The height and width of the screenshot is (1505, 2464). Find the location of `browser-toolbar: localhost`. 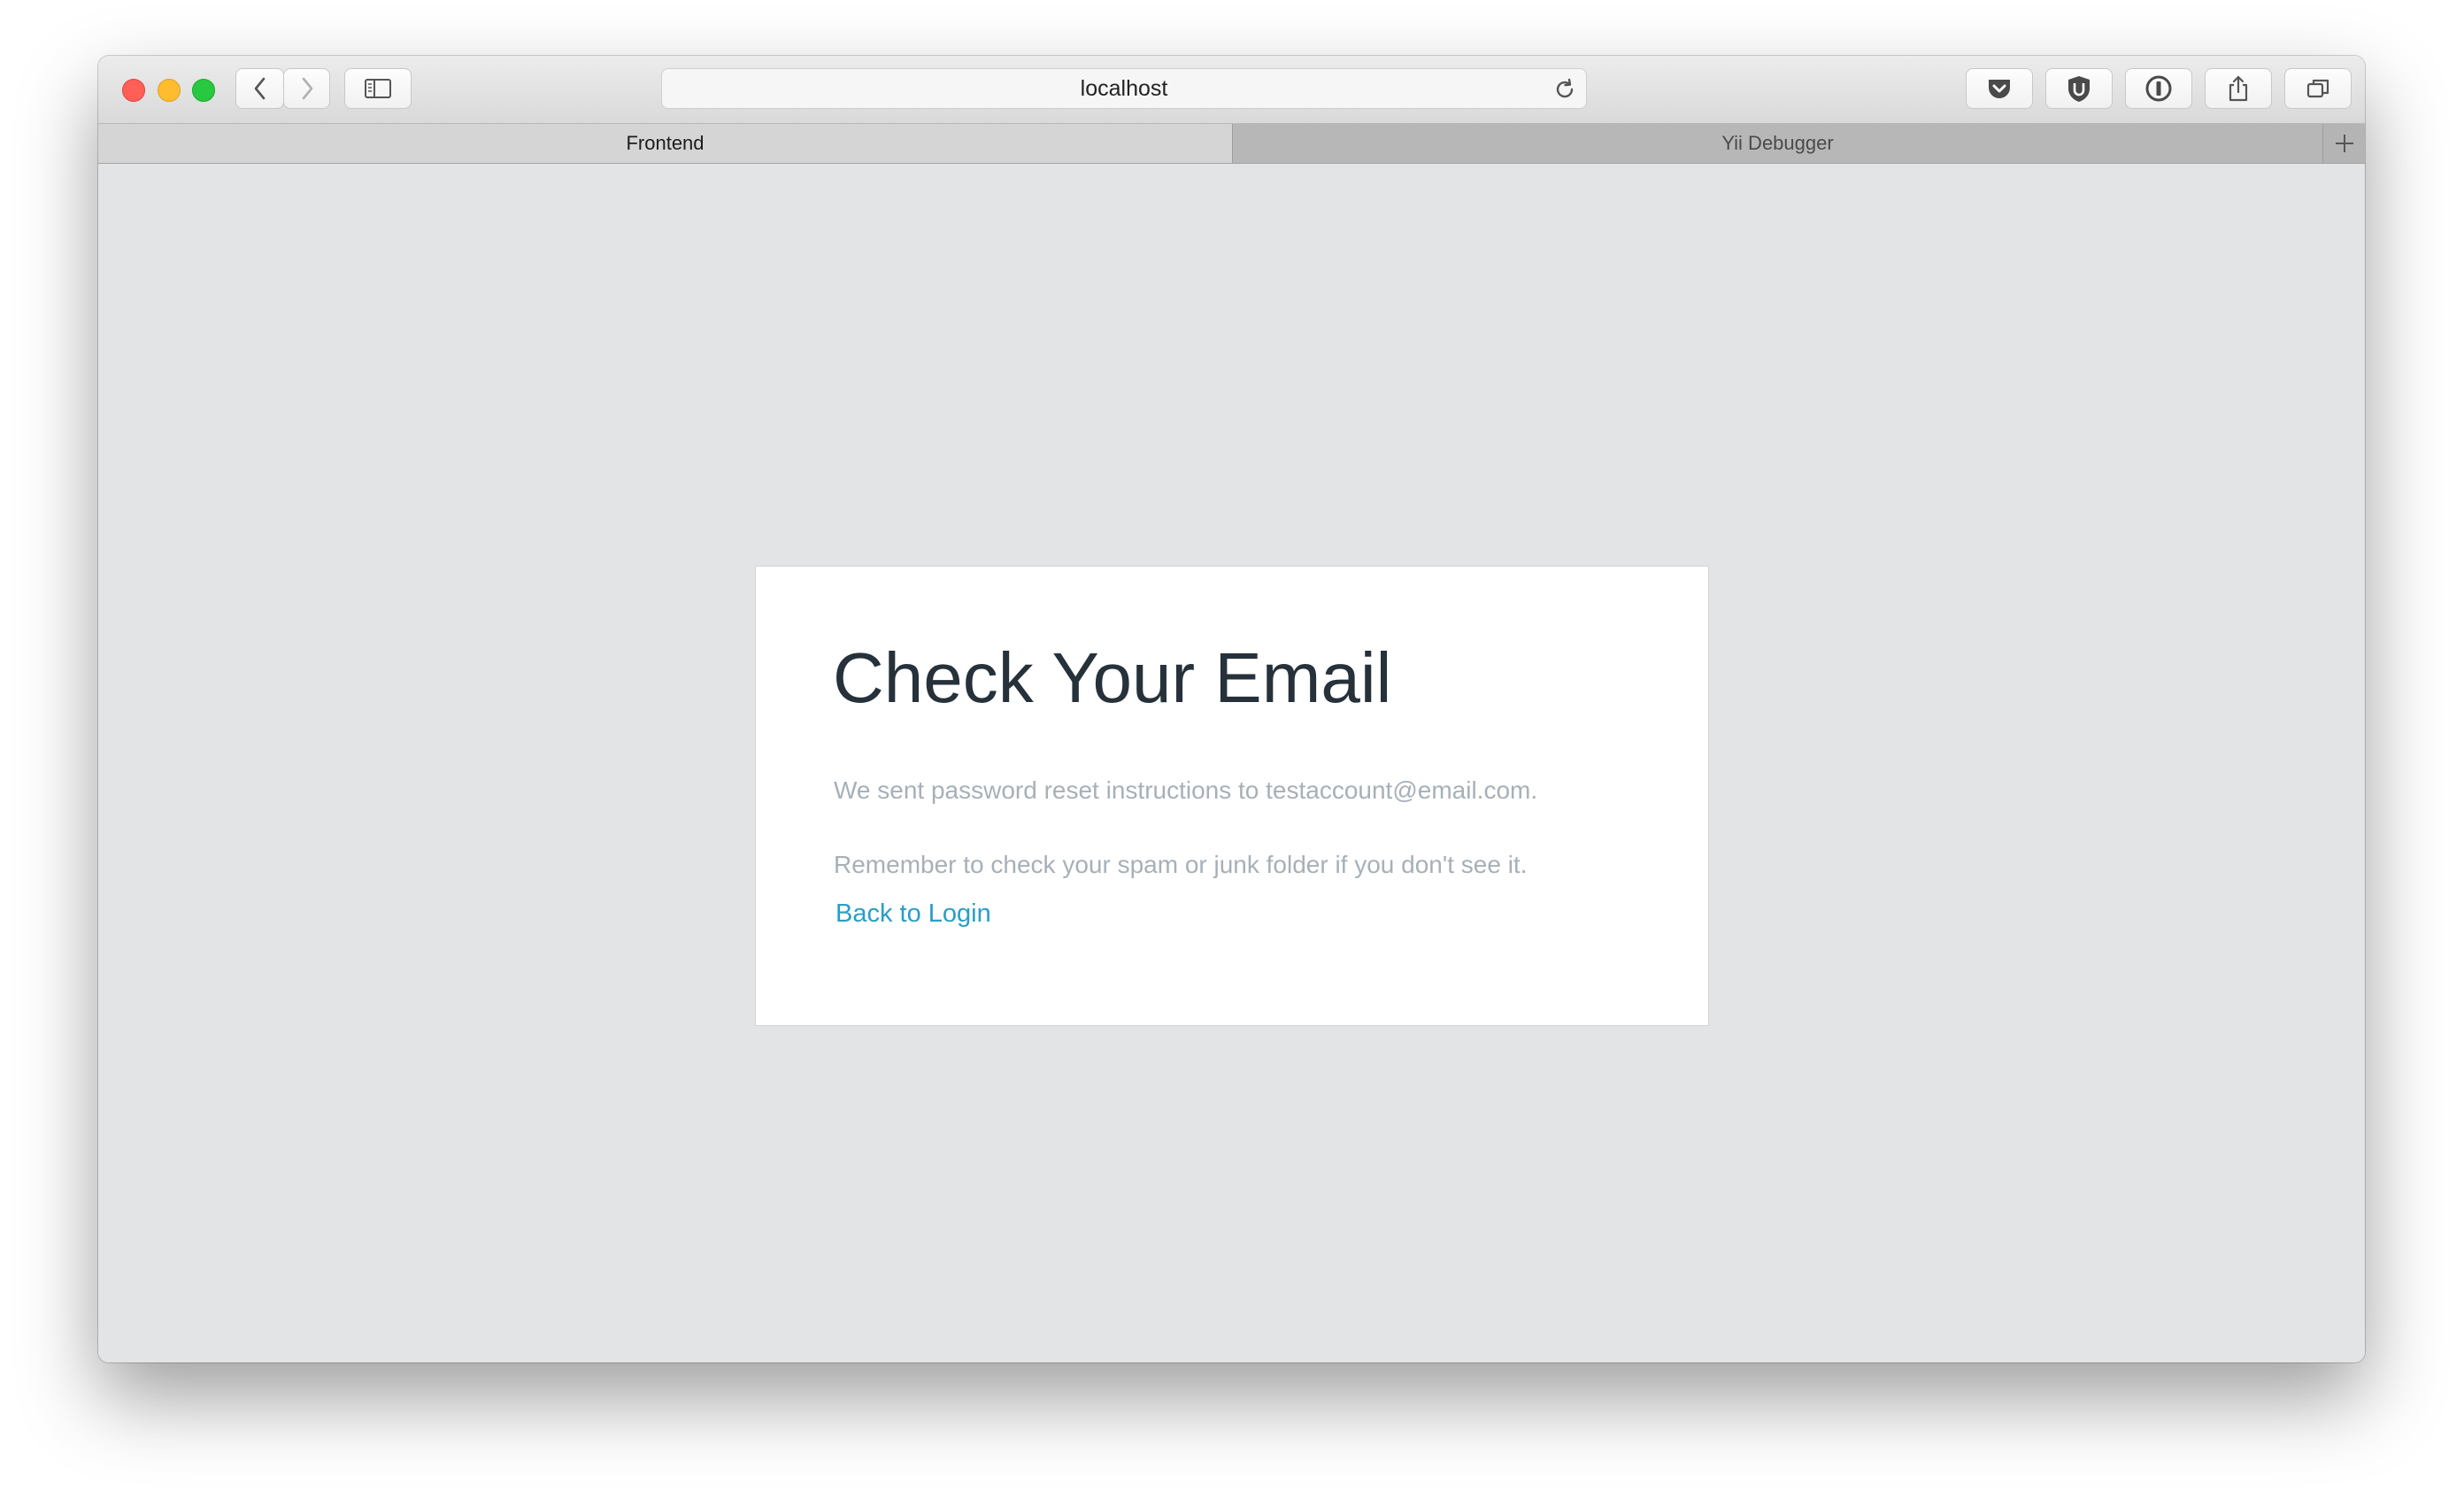

browser-toolbar: localhost is located at coordinates (1231, 90).